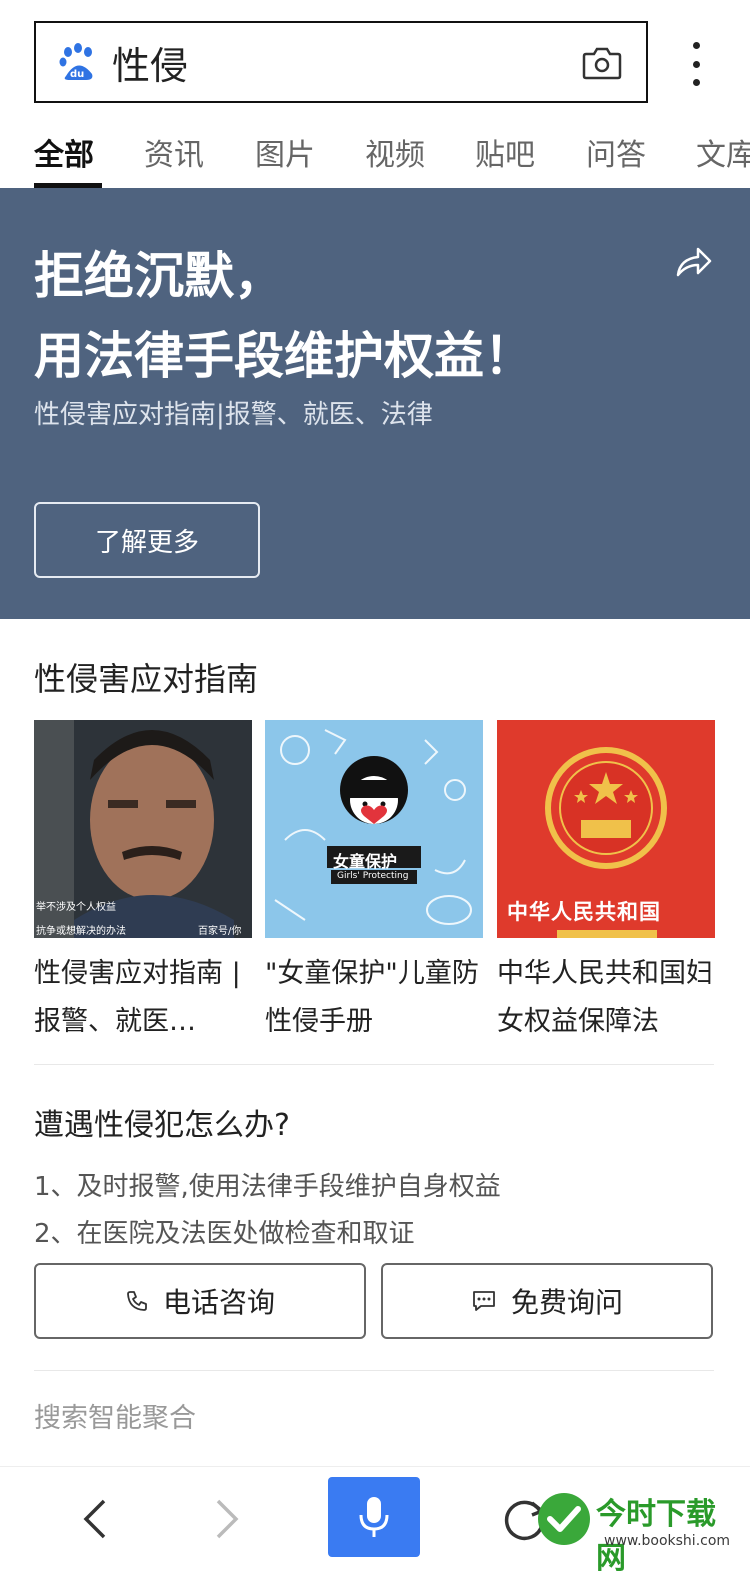 The width and height of the screenshot is (750, 1573). I want to click on smart-aggregation-label: 搜索智能聚合, so click(115, 1418).